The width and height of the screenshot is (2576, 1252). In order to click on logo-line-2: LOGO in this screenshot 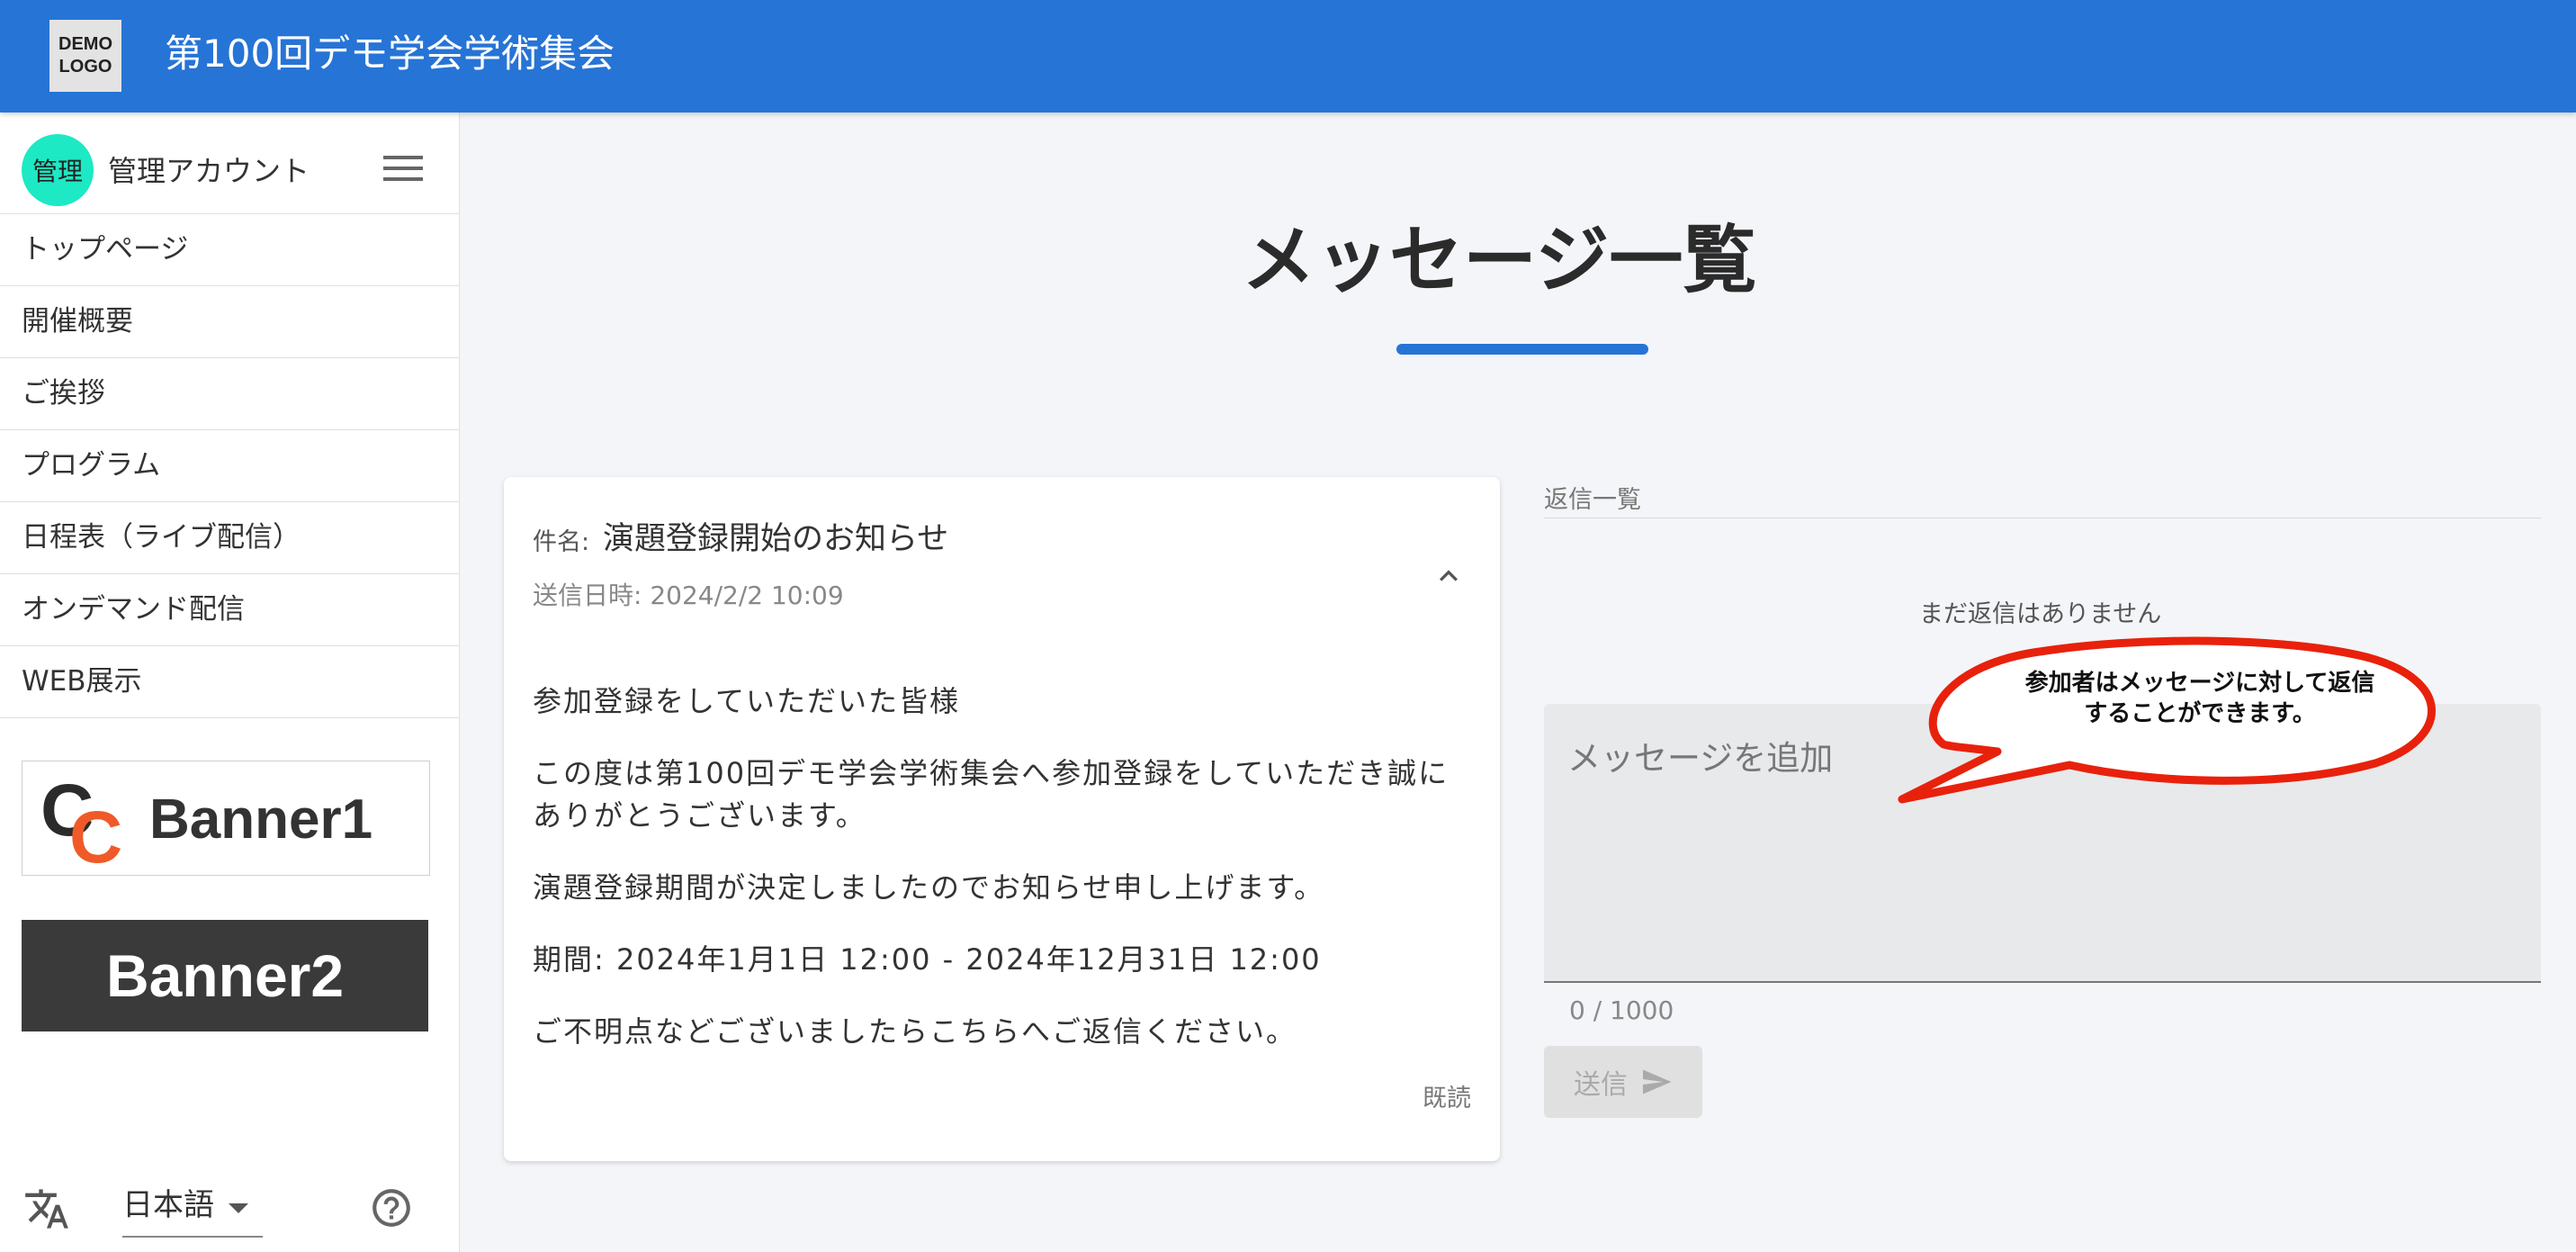, I will do `click(85, 67)`.